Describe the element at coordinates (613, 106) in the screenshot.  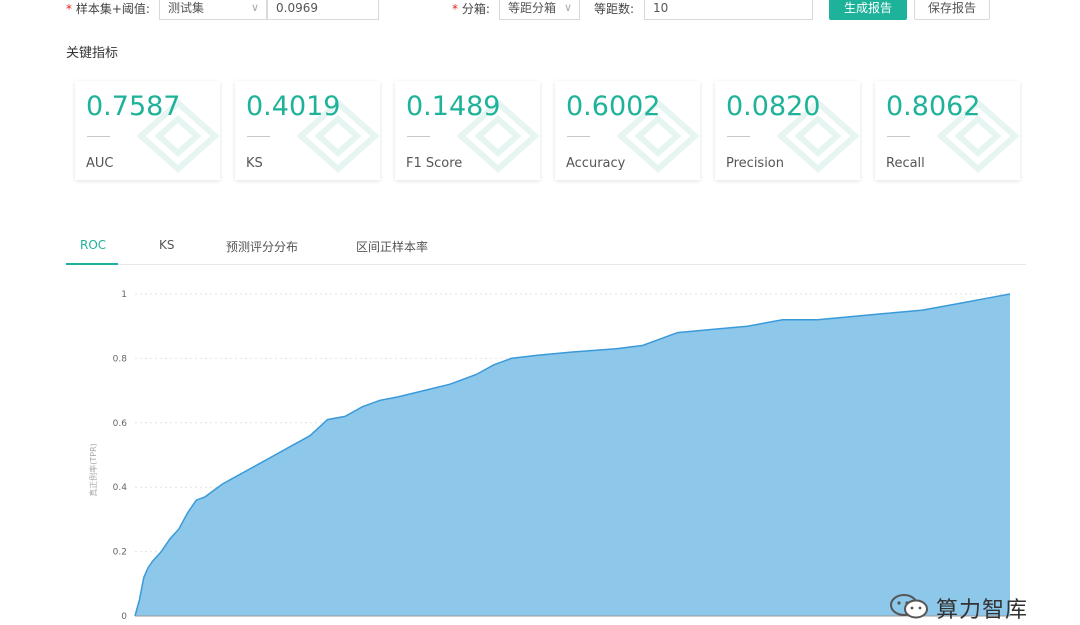
I see `metric-value: 0.6002` at that location.